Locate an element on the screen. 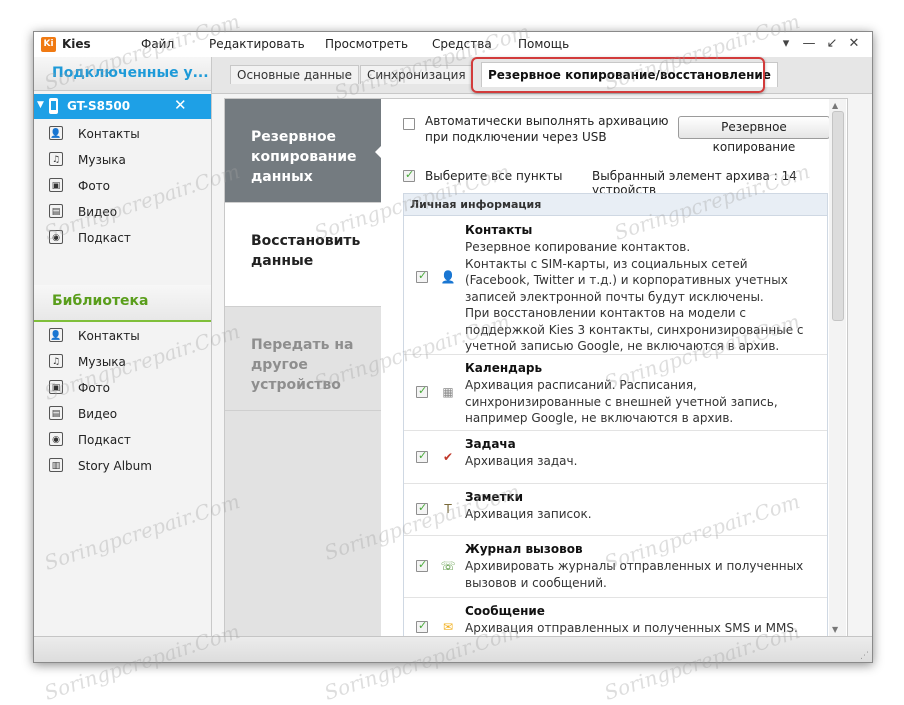 This screenshot has width=904, height=705. menu-view: Просмотреть is located at coordinates (366, 44).